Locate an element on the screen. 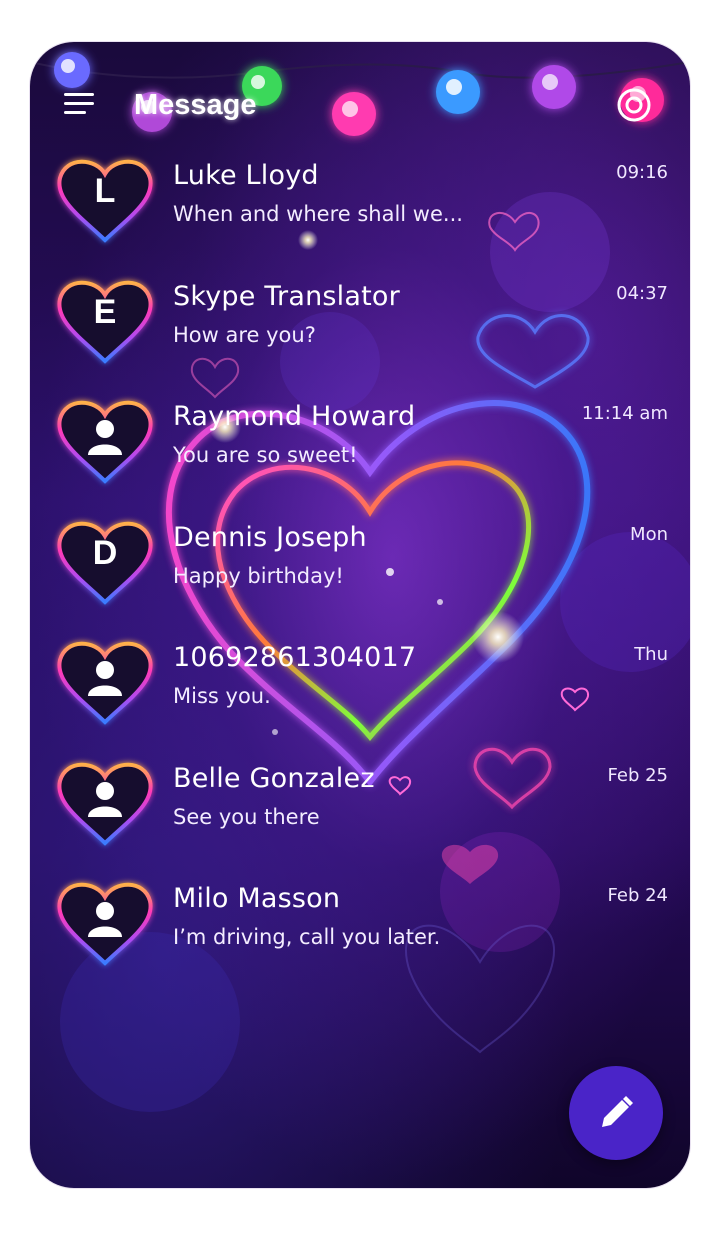  contact-name: Luke Lloyd is located at coordinates (246, 175).